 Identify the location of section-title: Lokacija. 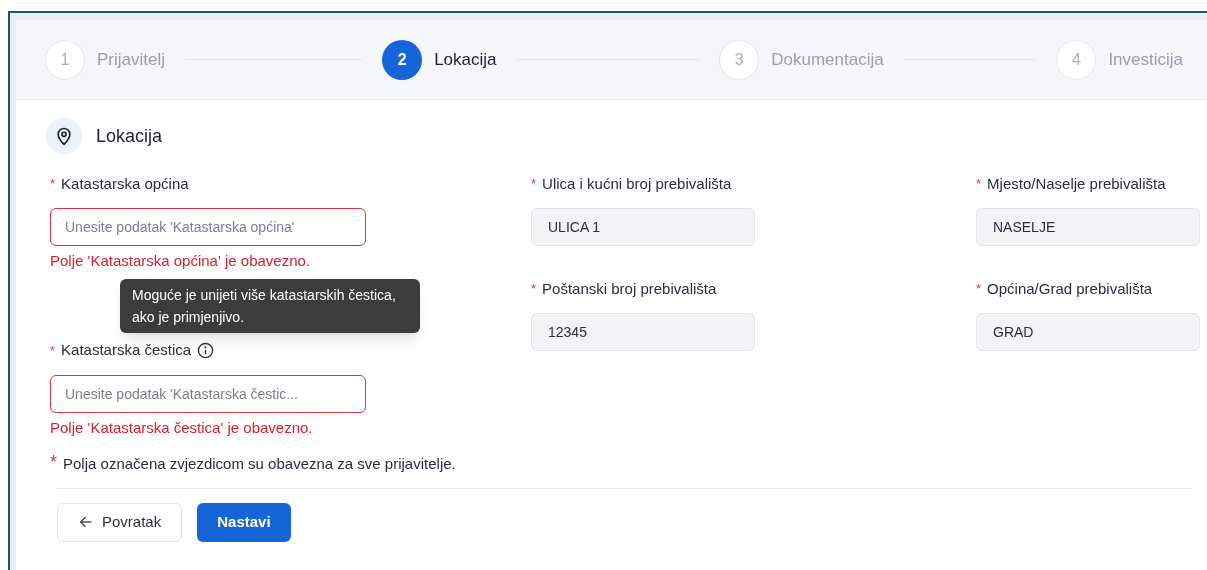
(129, 136).